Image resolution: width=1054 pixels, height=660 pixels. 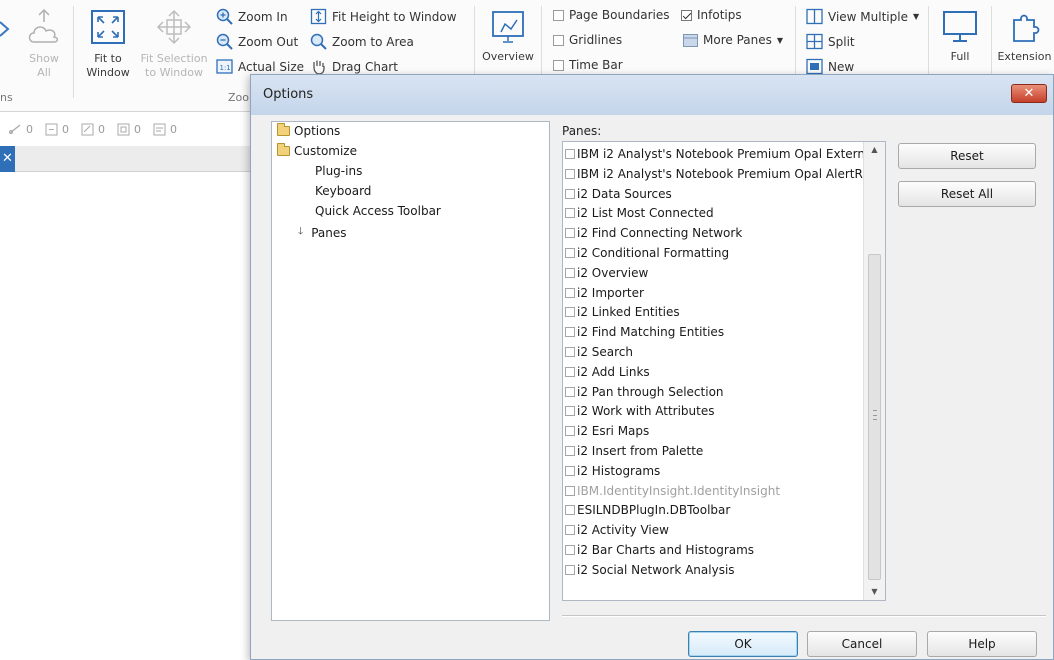 I want to click on fit-to-window-button: Fit to Window, so click(x=108, y=44).